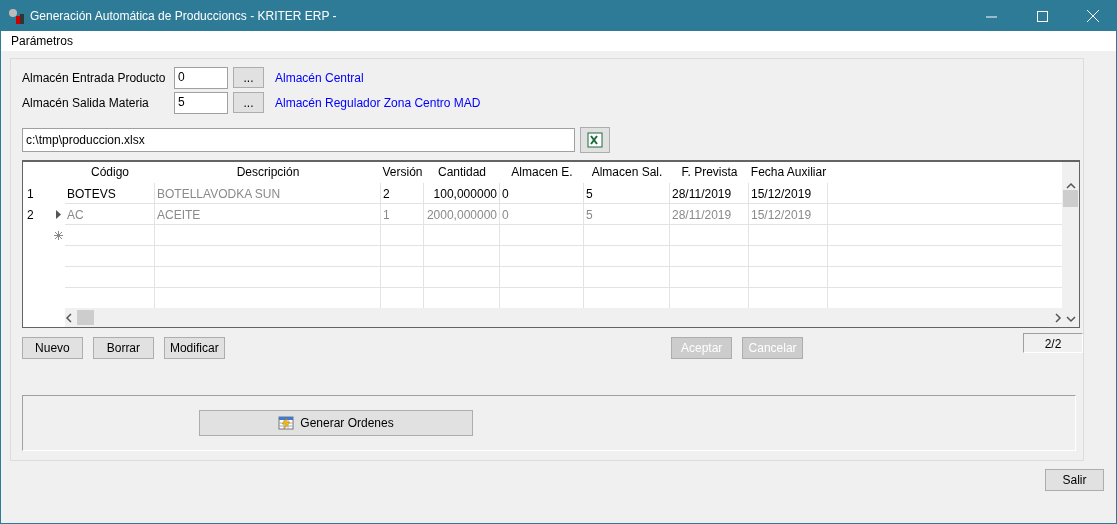  I want to click on column-header: Cantidad, so click(462, 172).